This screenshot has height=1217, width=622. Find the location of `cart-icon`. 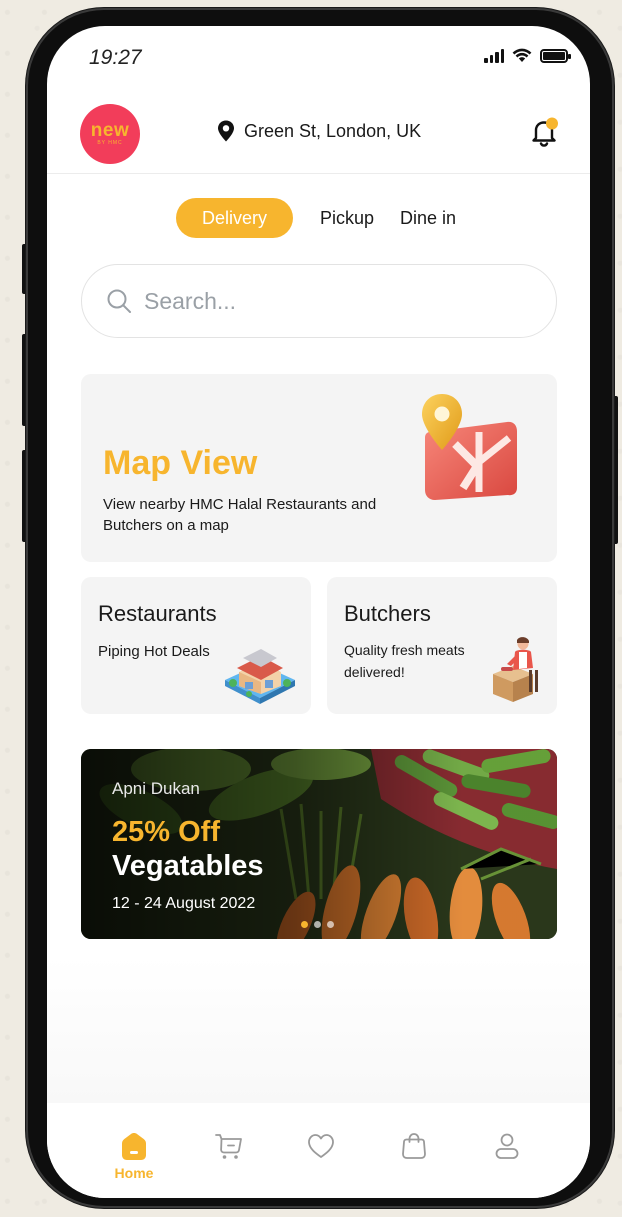

cart-icon is located at coordinates (228, 1146).